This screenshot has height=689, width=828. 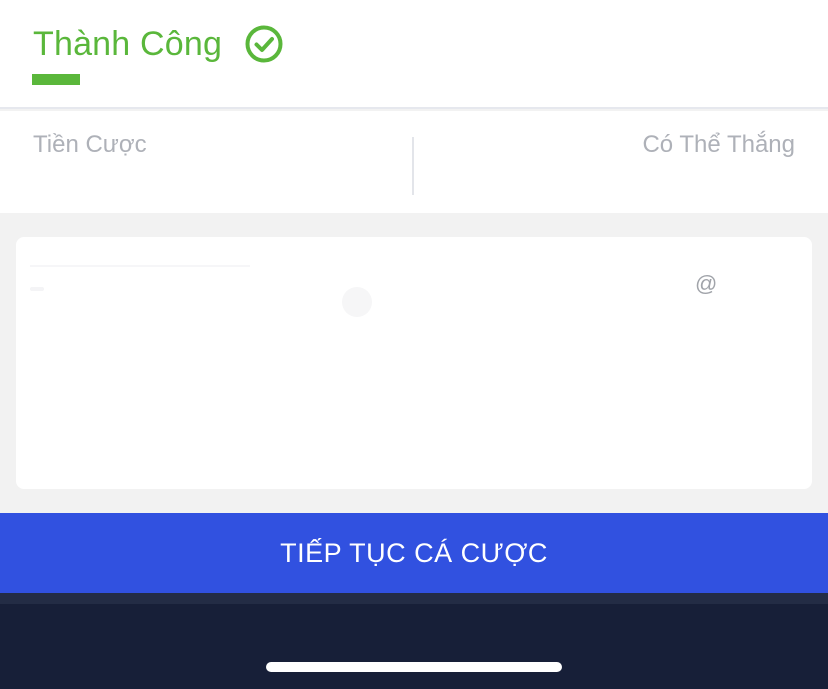 I want to click on summary-divider, so click(x=413, y=166).